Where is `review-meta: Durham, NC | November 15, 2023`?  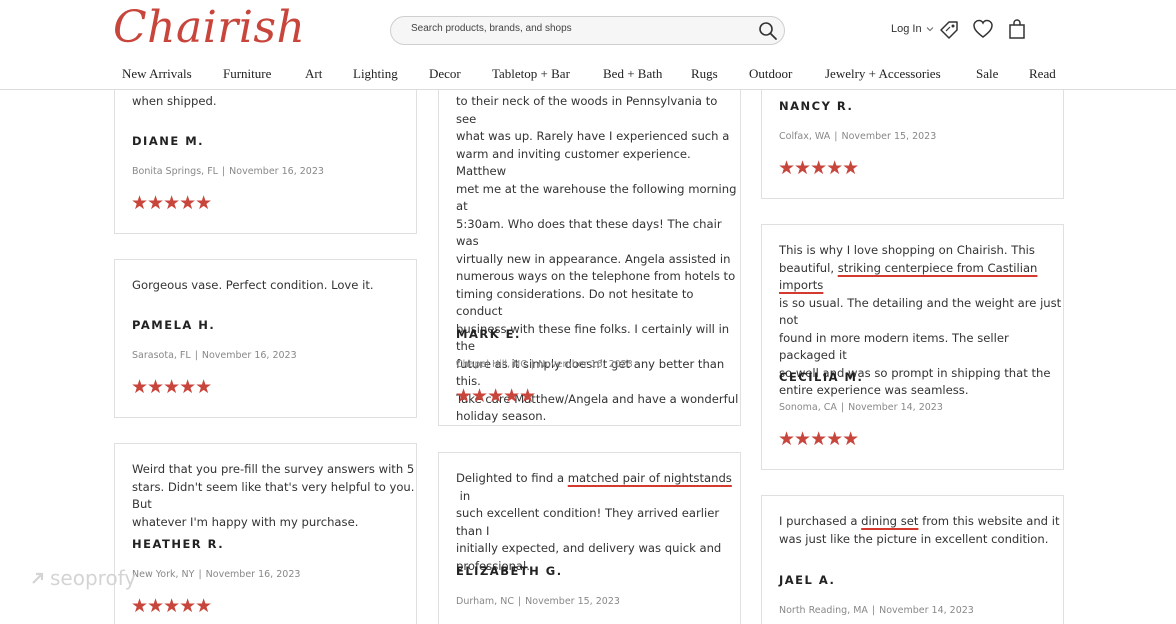
review-meta: Durham, NC | November 15, 2023 is located at coordinates (538, 601).